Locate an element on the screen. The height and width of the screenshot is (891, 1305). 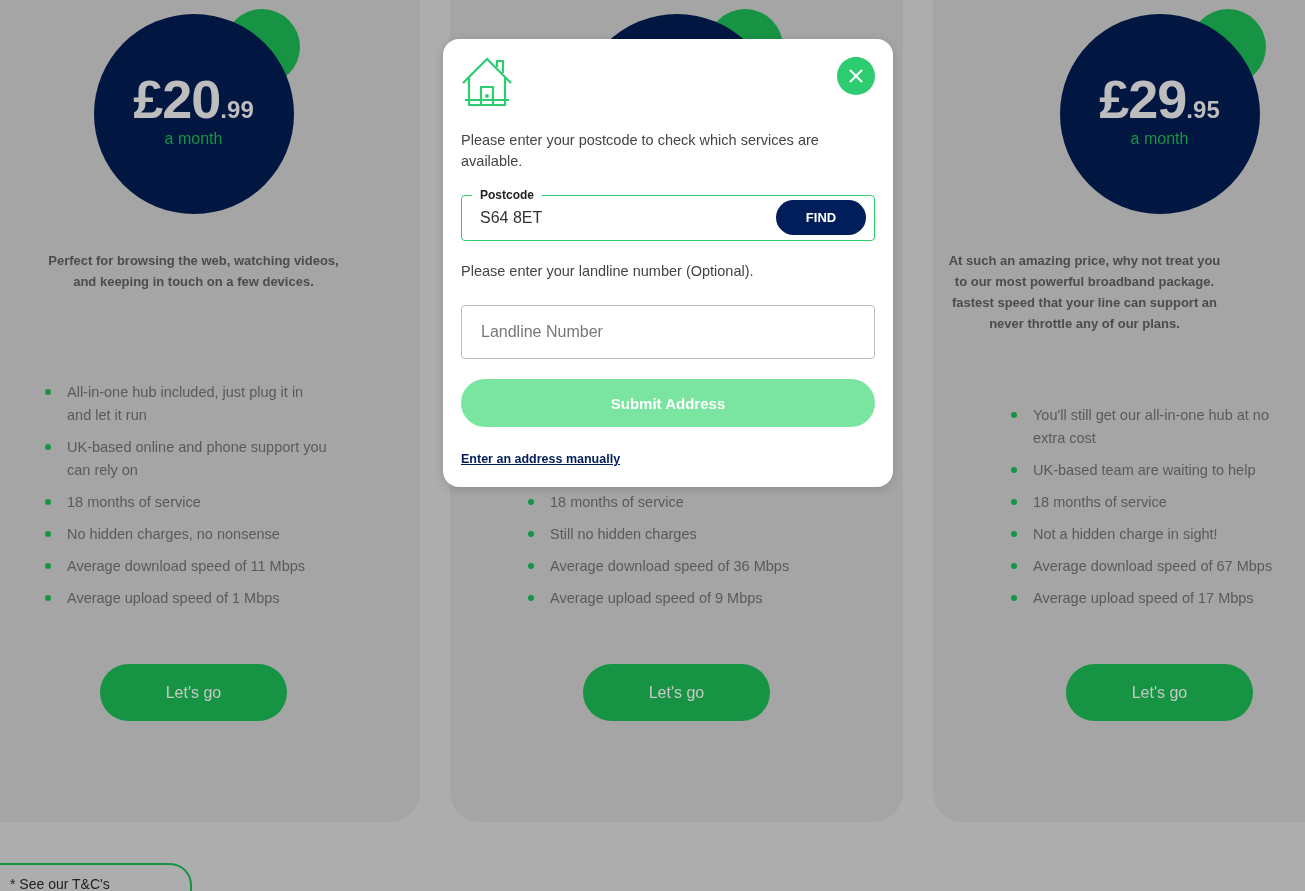
feature-text: No hidden charges, no nonsense is located at coordinates (174, 534).